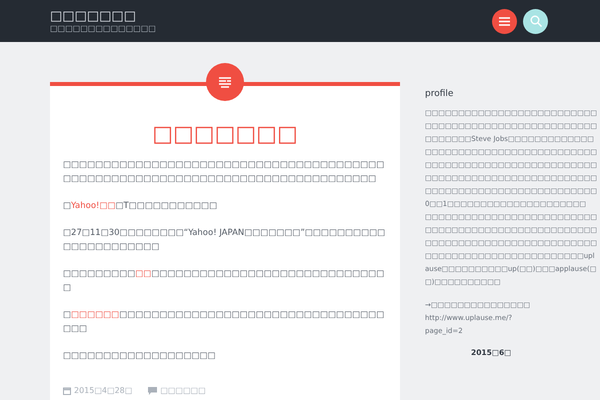 This screenshot has width=600, height=400. I want to click on post-paragraph: □□□□□□□□□□□□□□□□□□□□□□□□□□□□□□□□□□□□□□□□□, so click(224, 281).